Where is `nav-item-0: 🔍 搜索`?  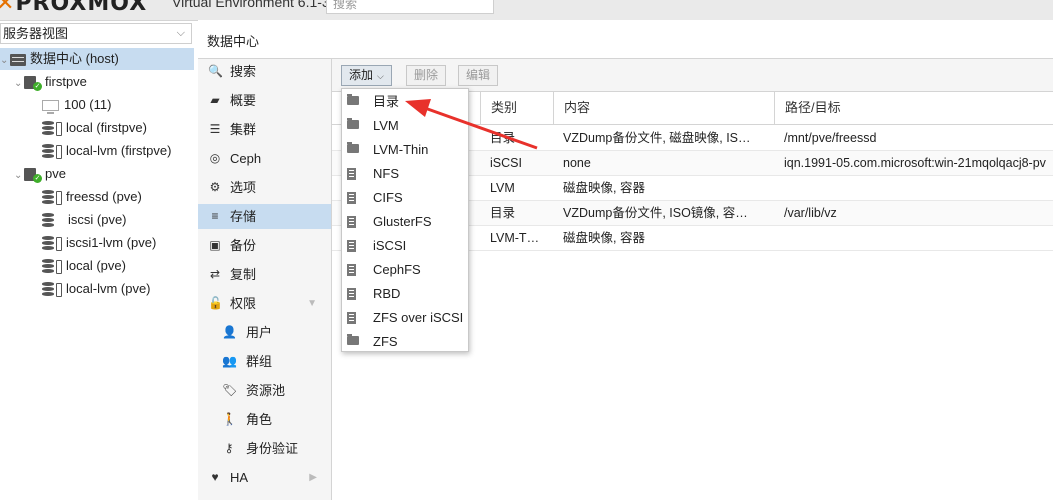 nav-item-0: 🔍 搜索 is located at coordinates (264, 71).